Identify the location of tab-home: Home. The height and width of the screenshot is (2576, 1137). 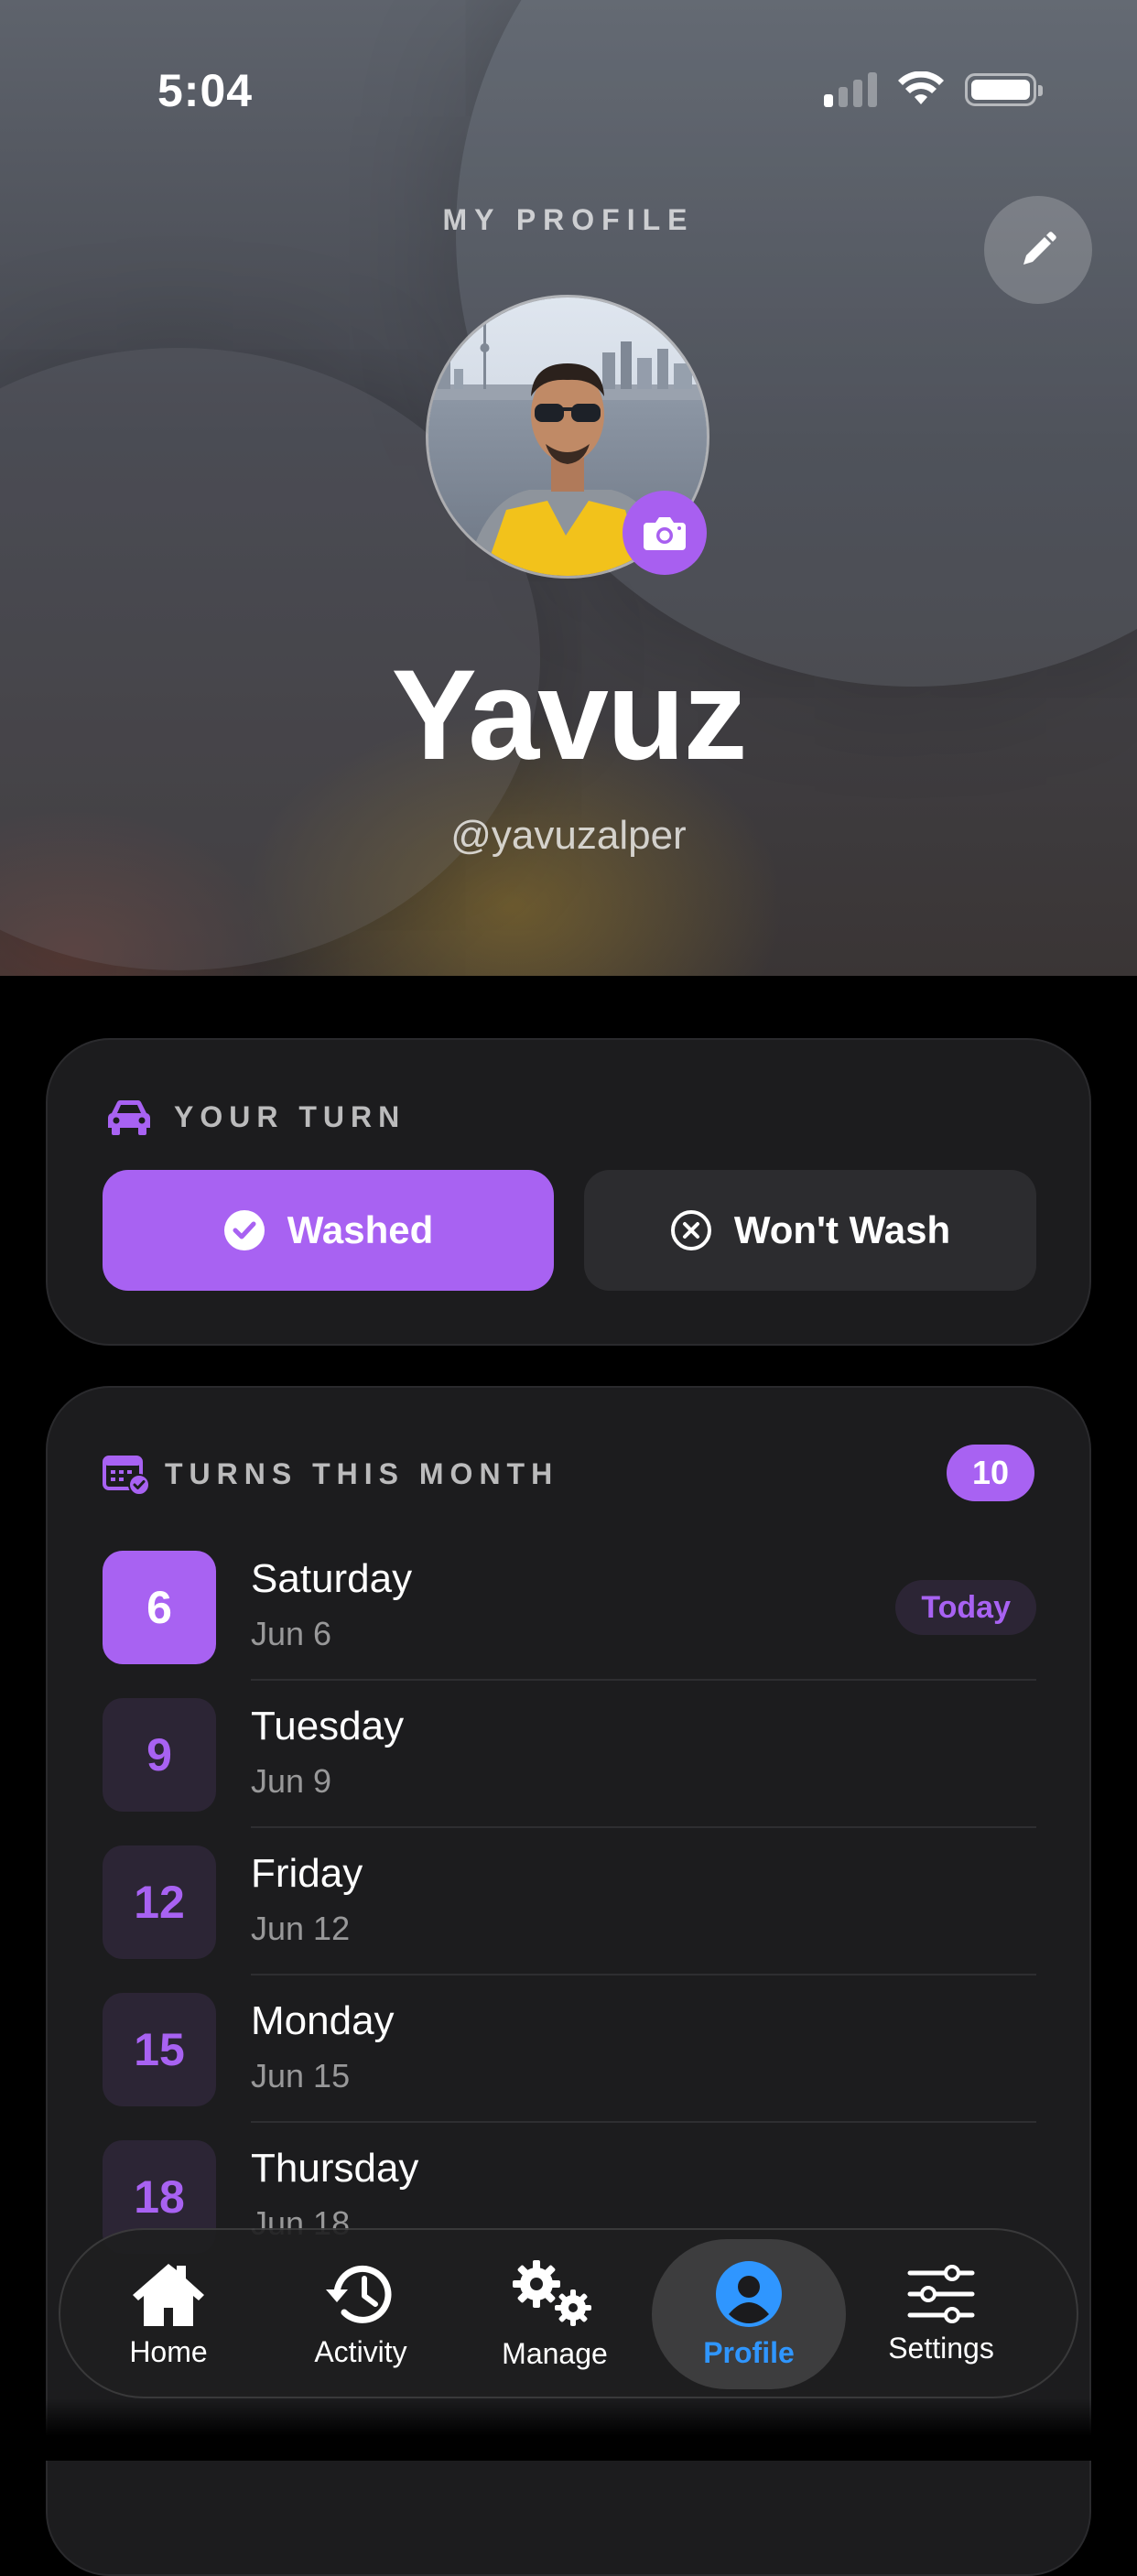
(168, 2314).